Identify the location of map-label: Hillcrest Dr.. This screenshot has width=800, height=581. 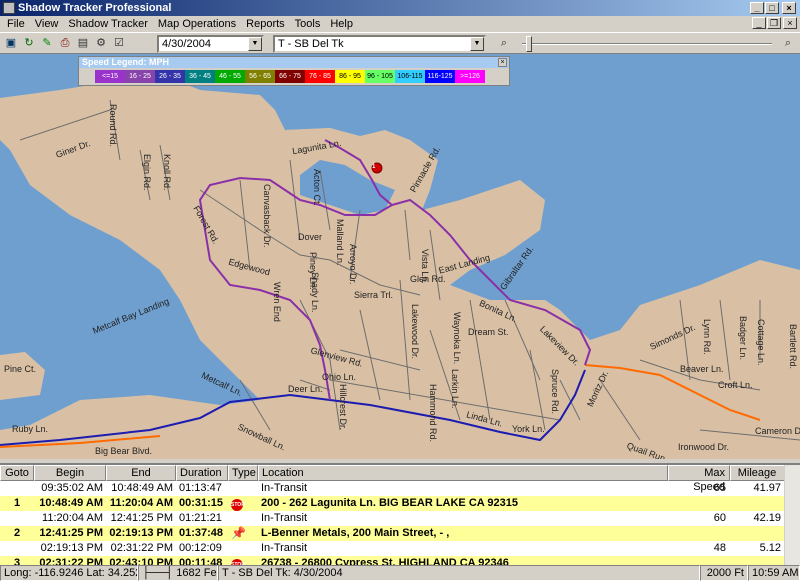
(343, 407).